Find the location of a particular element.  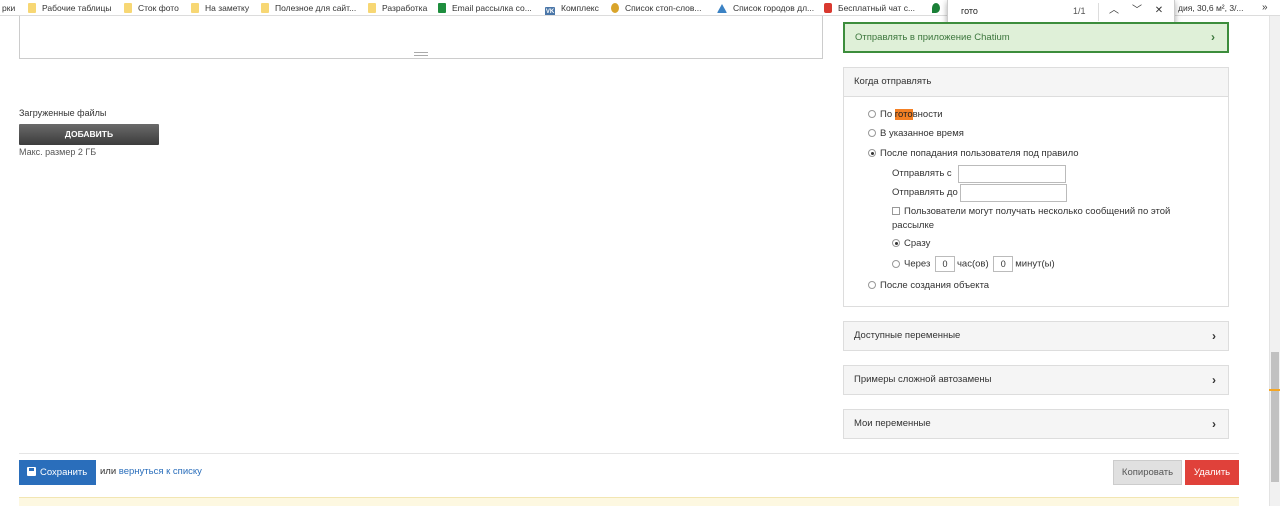

bookmark-complex: VK Комплекс is located at coordinates (572, 8).